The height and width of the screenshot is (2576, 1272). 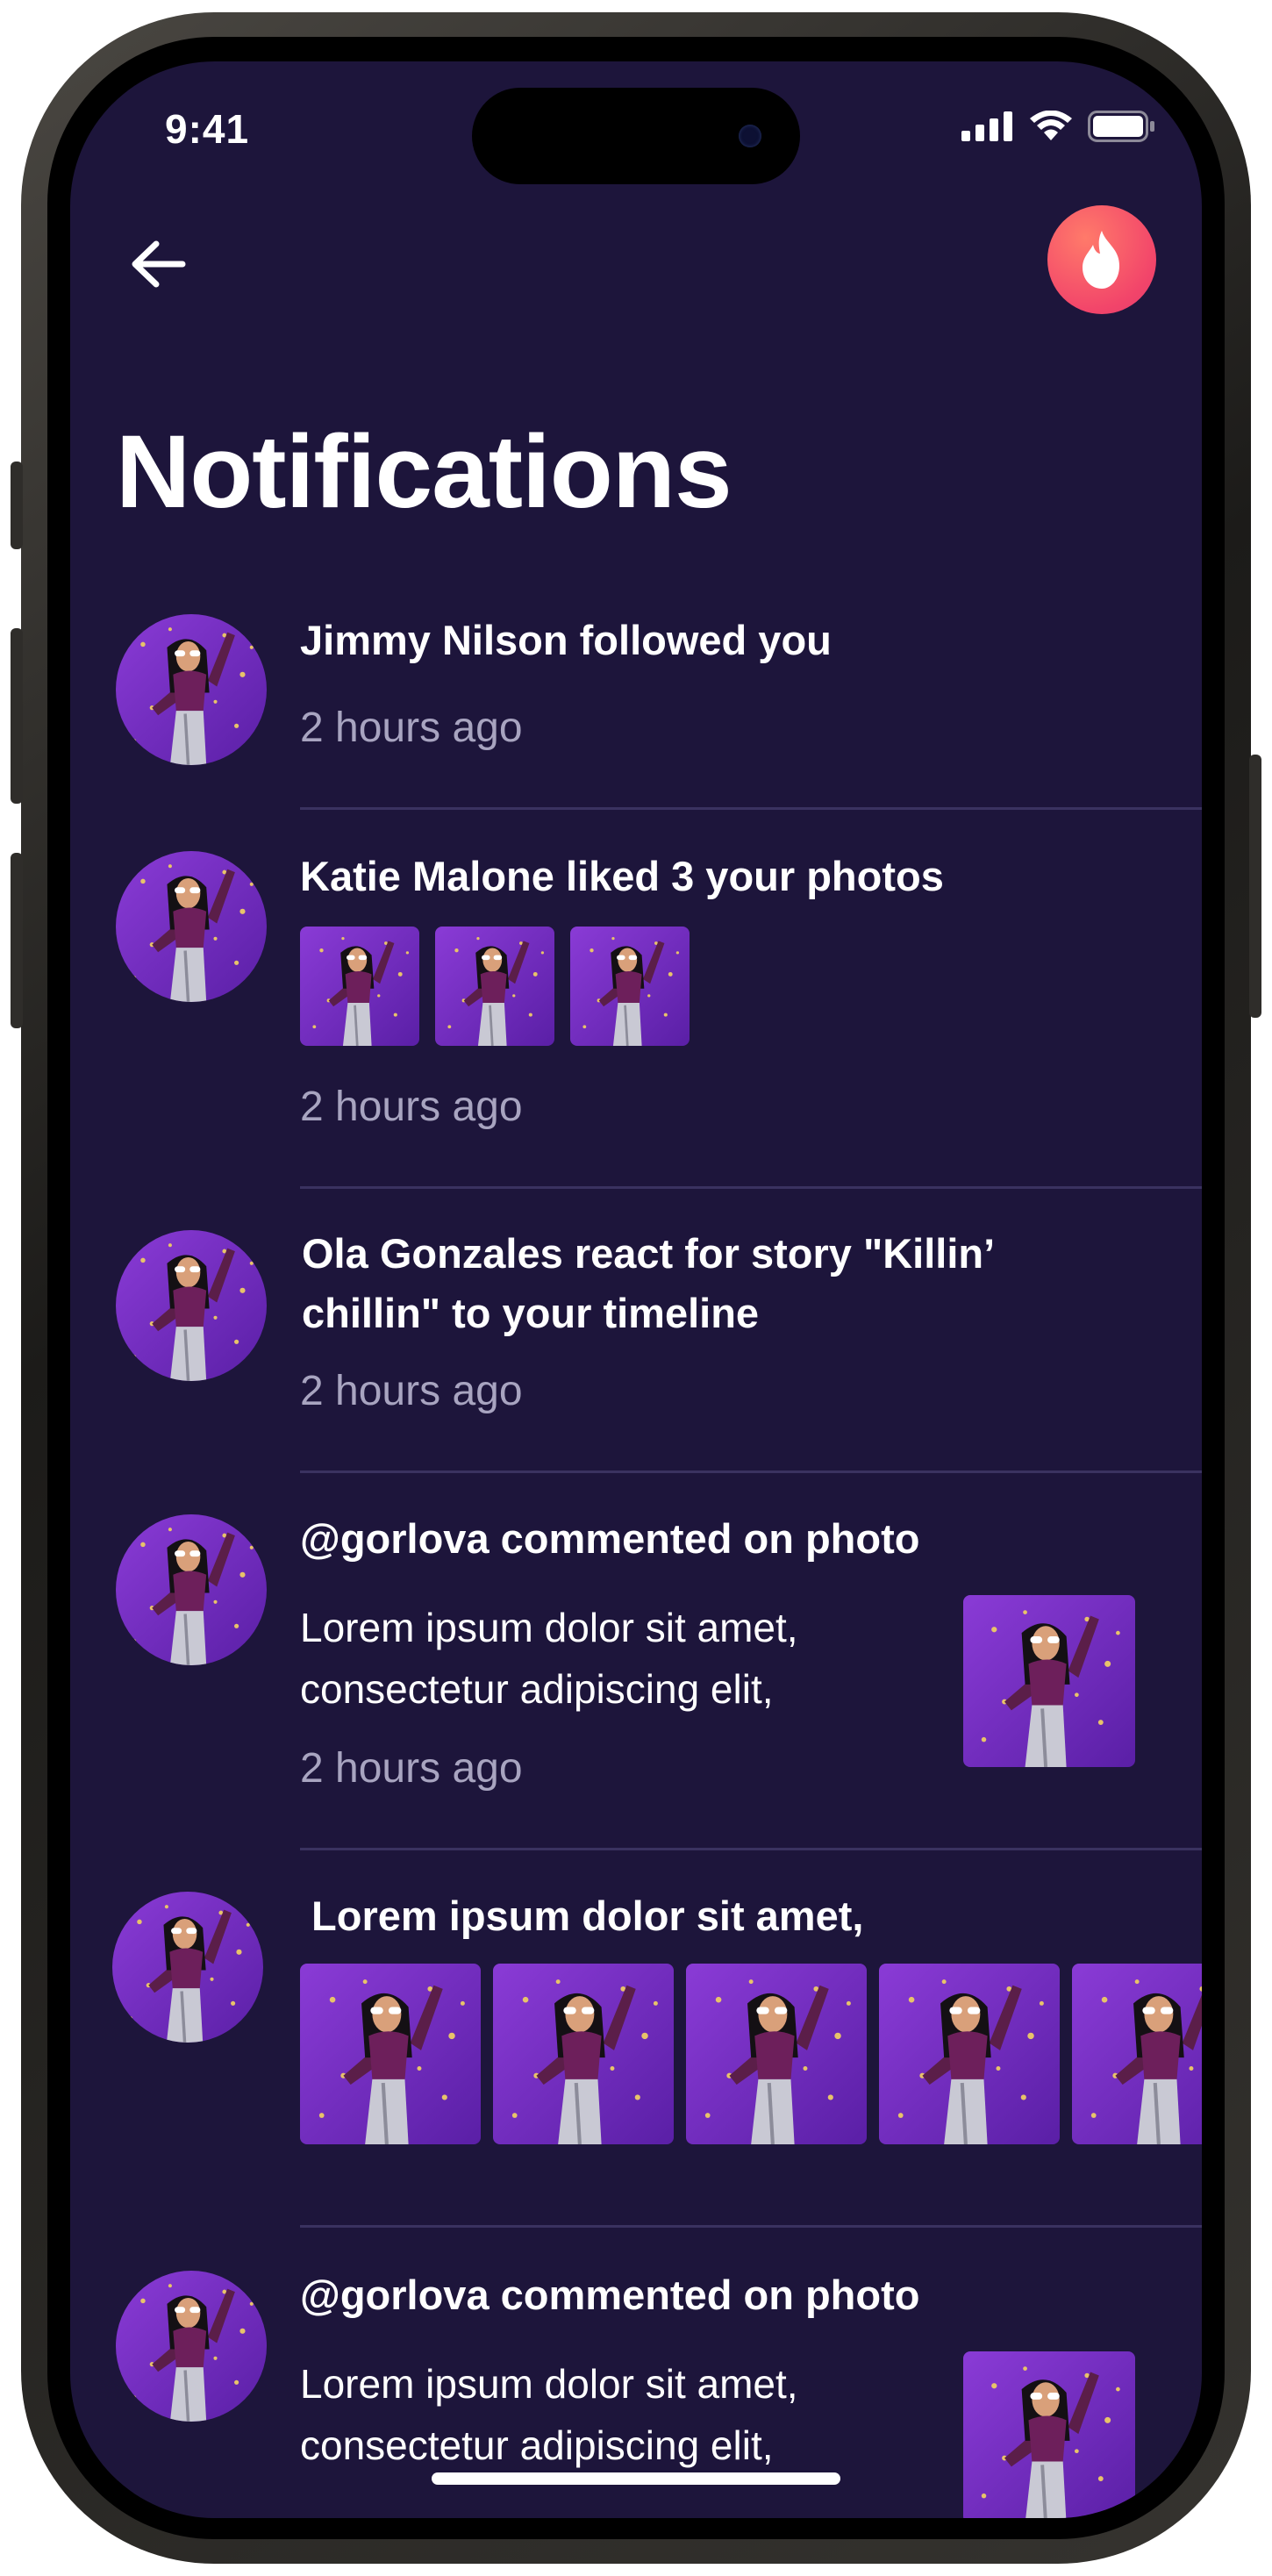 I want to click on camera-icon, so click(x=750, y=136).